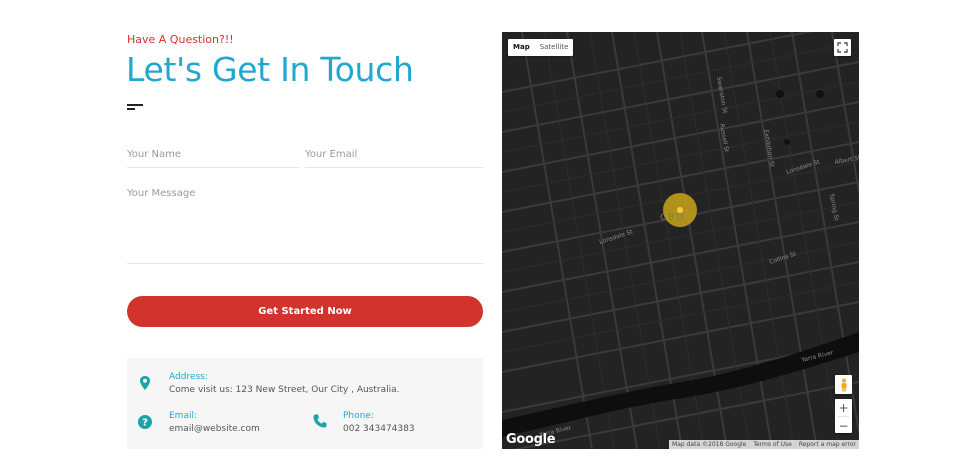 The height and width of the screenshot is (471, 980). I want to click on street-view-pegman-icon, so click(843, 384).